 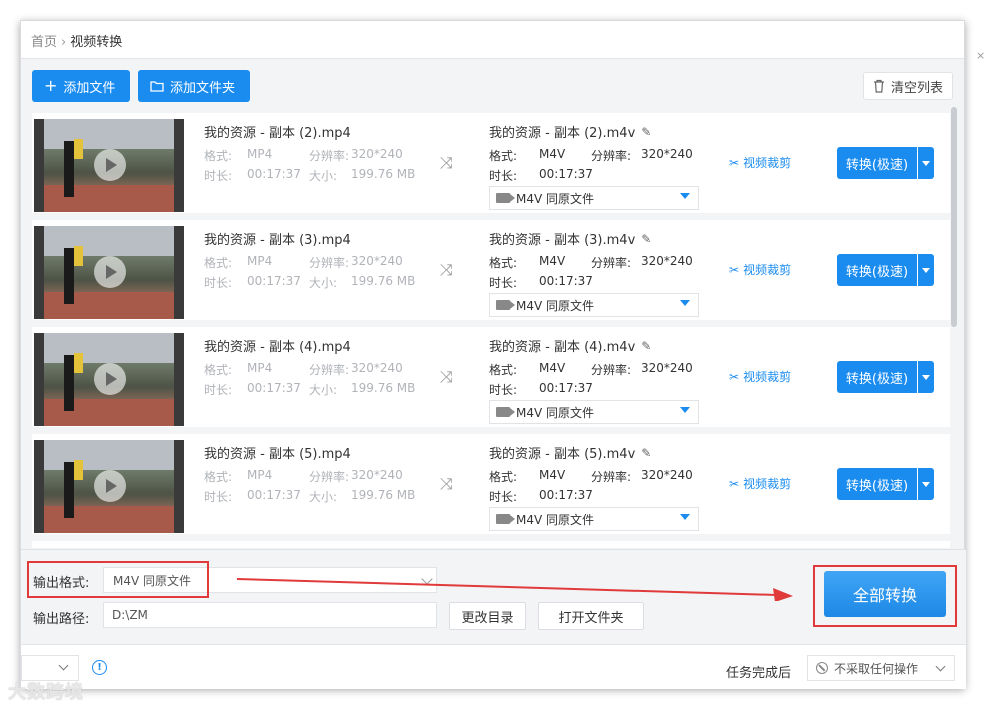 I want to click on clear-list-label: 清空列表, so click(x=916, y=88).